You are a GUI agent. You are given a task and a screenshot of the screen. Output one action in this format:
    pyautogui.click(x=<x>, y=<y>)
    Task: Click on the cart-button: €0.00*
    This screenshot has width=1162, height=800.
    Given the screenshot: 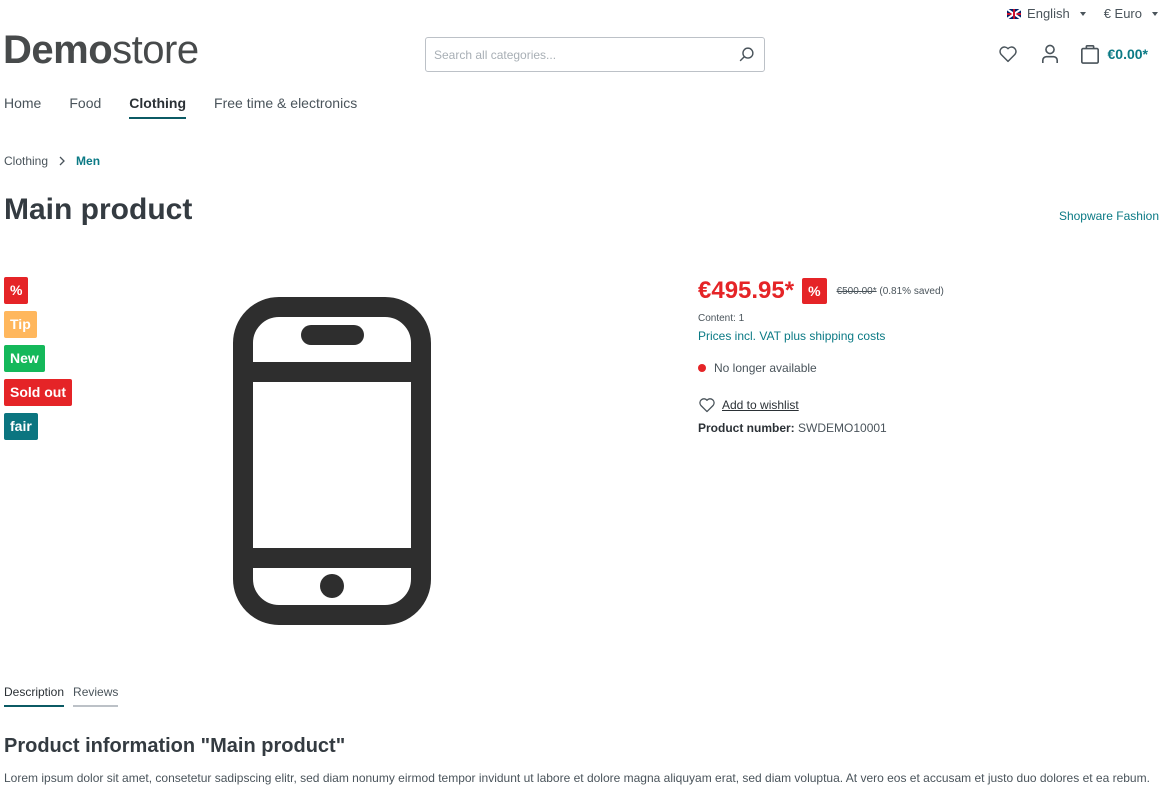 What is the action you would take?
    pyautogui.click(x=1114, y=54)
    